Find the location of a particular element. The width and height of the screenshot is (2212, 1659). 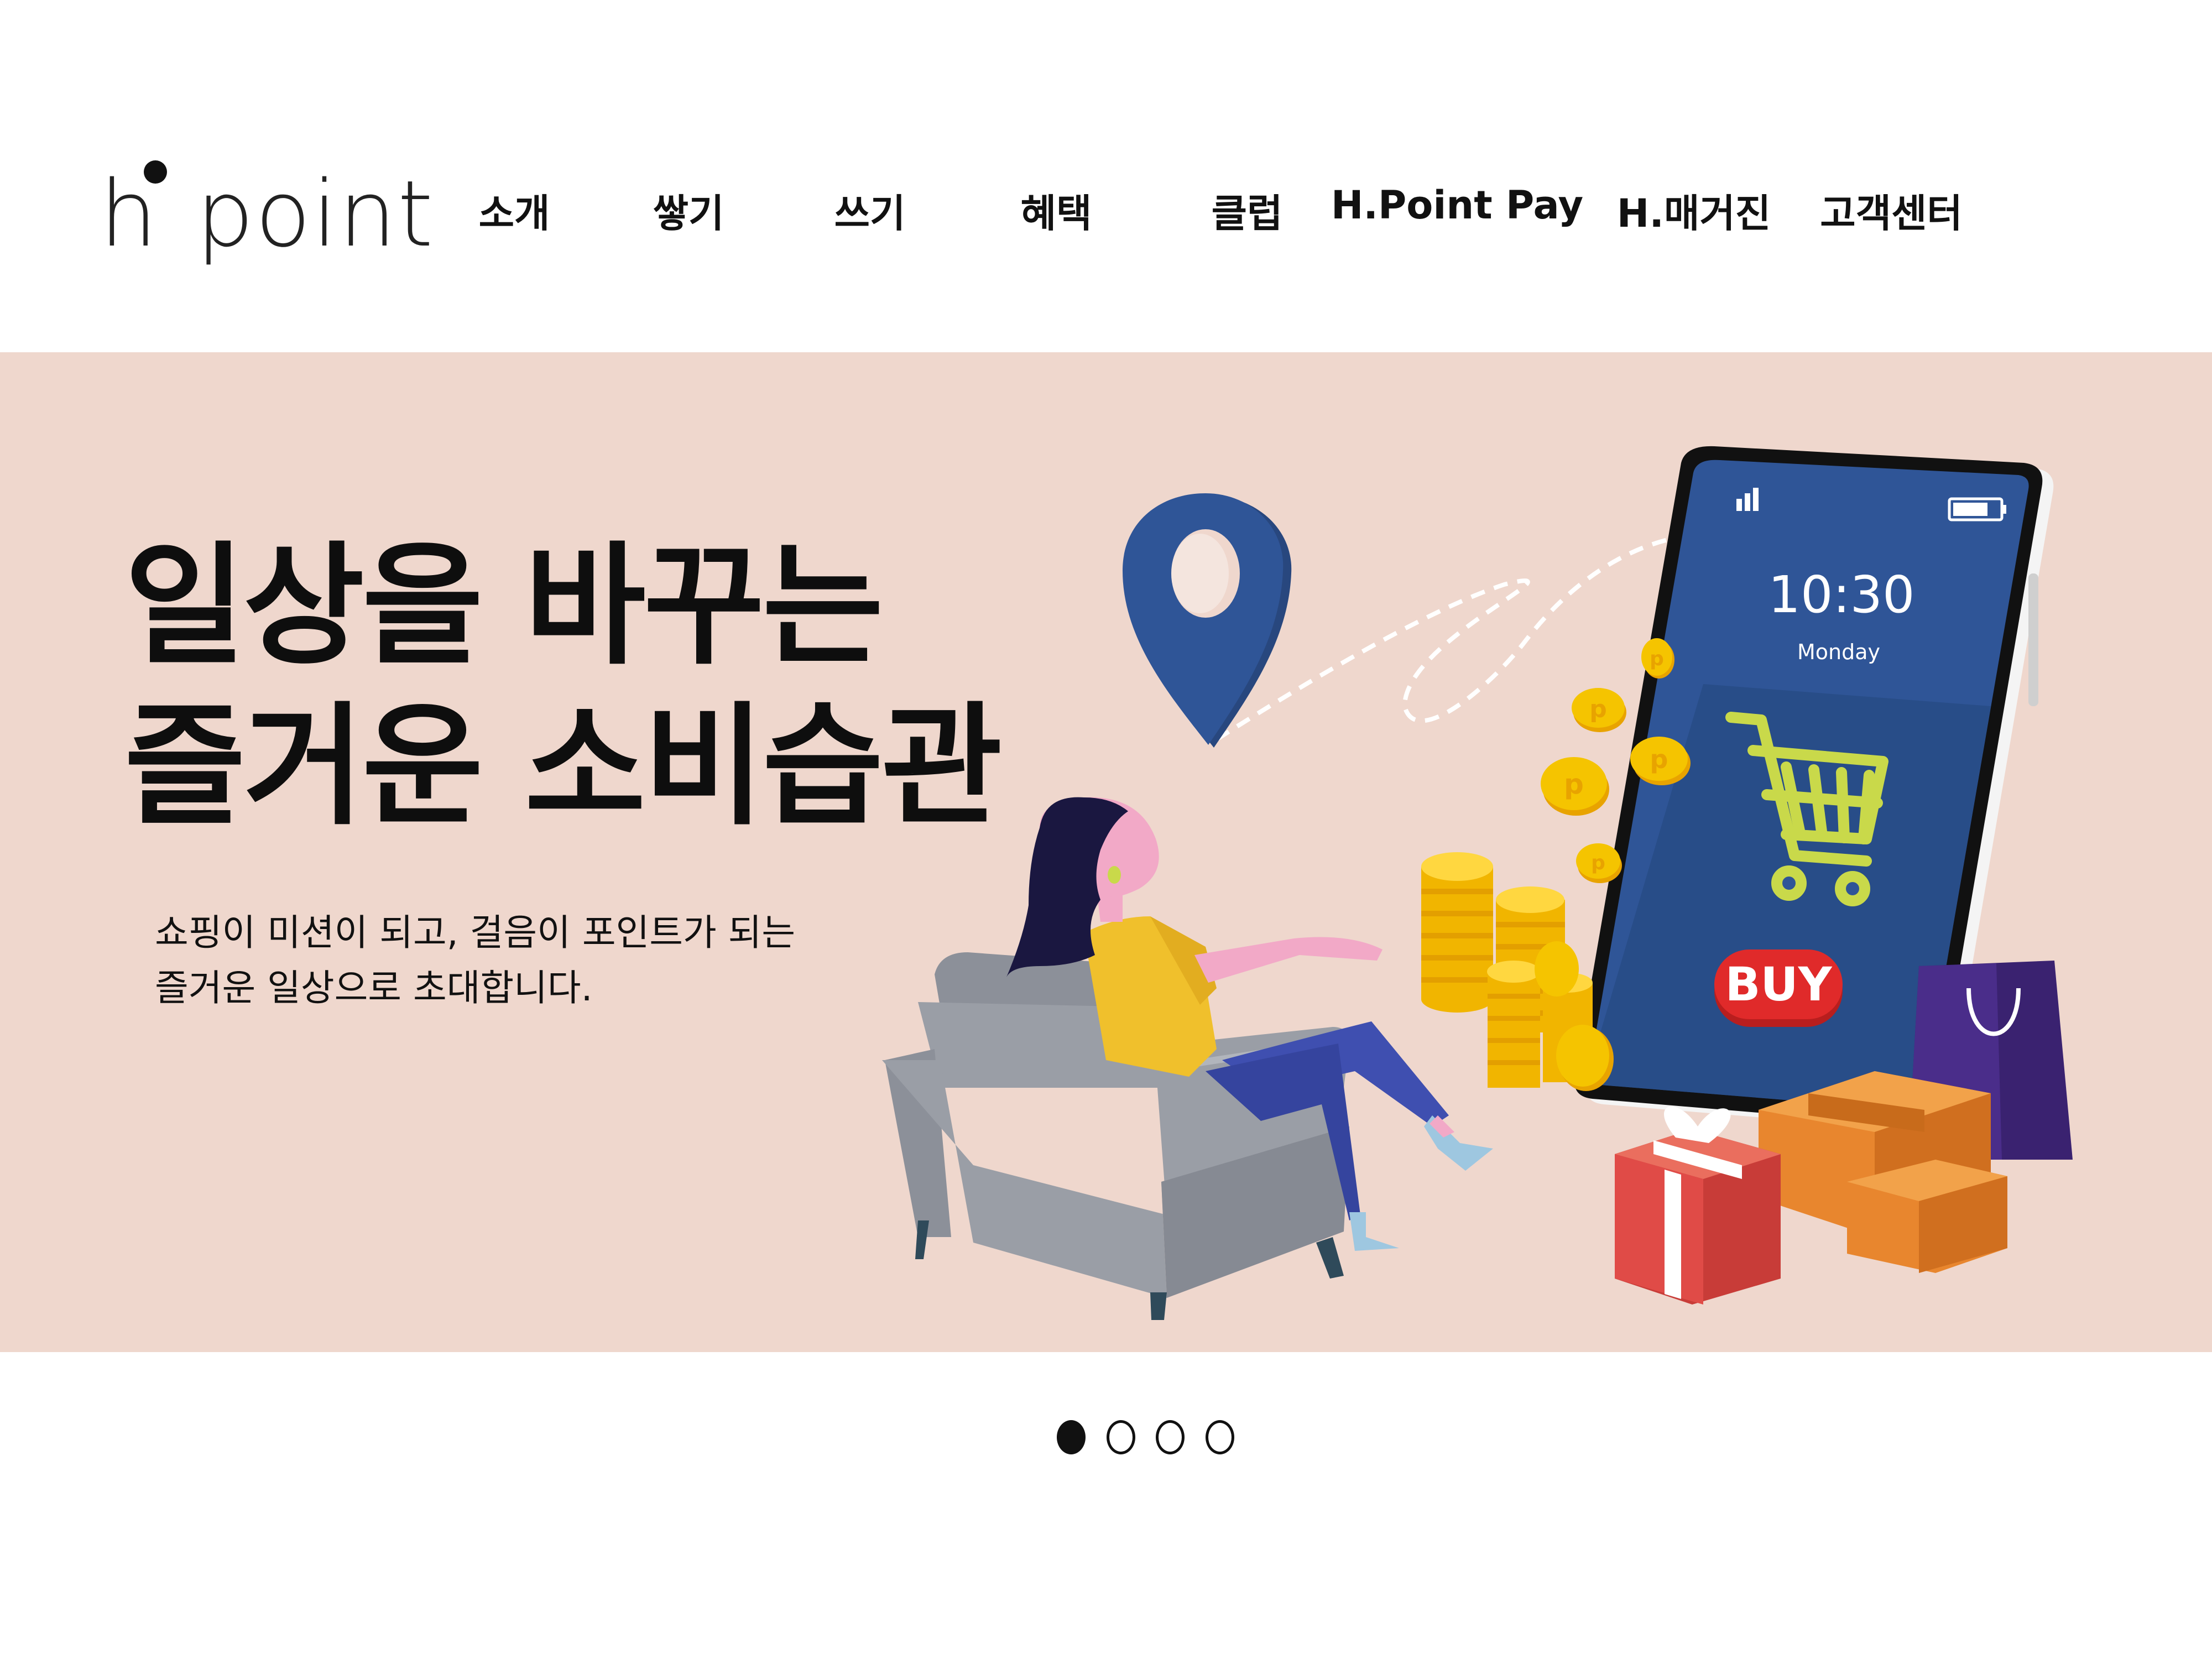

buy-button: BUY is located at coordinates (1779, 989).